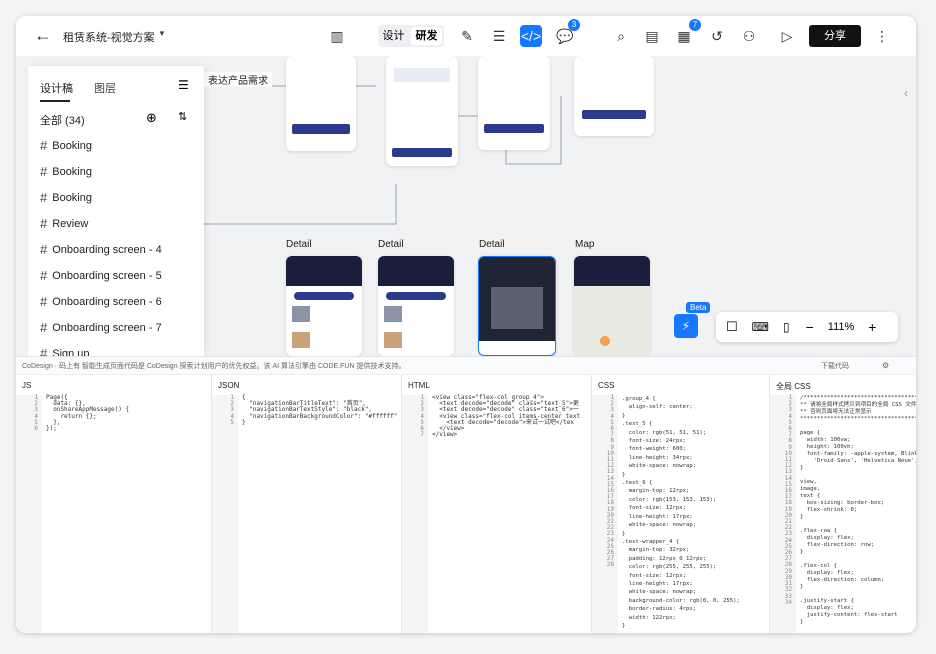 Image resolution: width=936 pixels, height=654 pixels. What do you see at coordinates (182, 116) in the screenshot?
I see `sort-icon: ⇅` at bounding box center [182, 116].